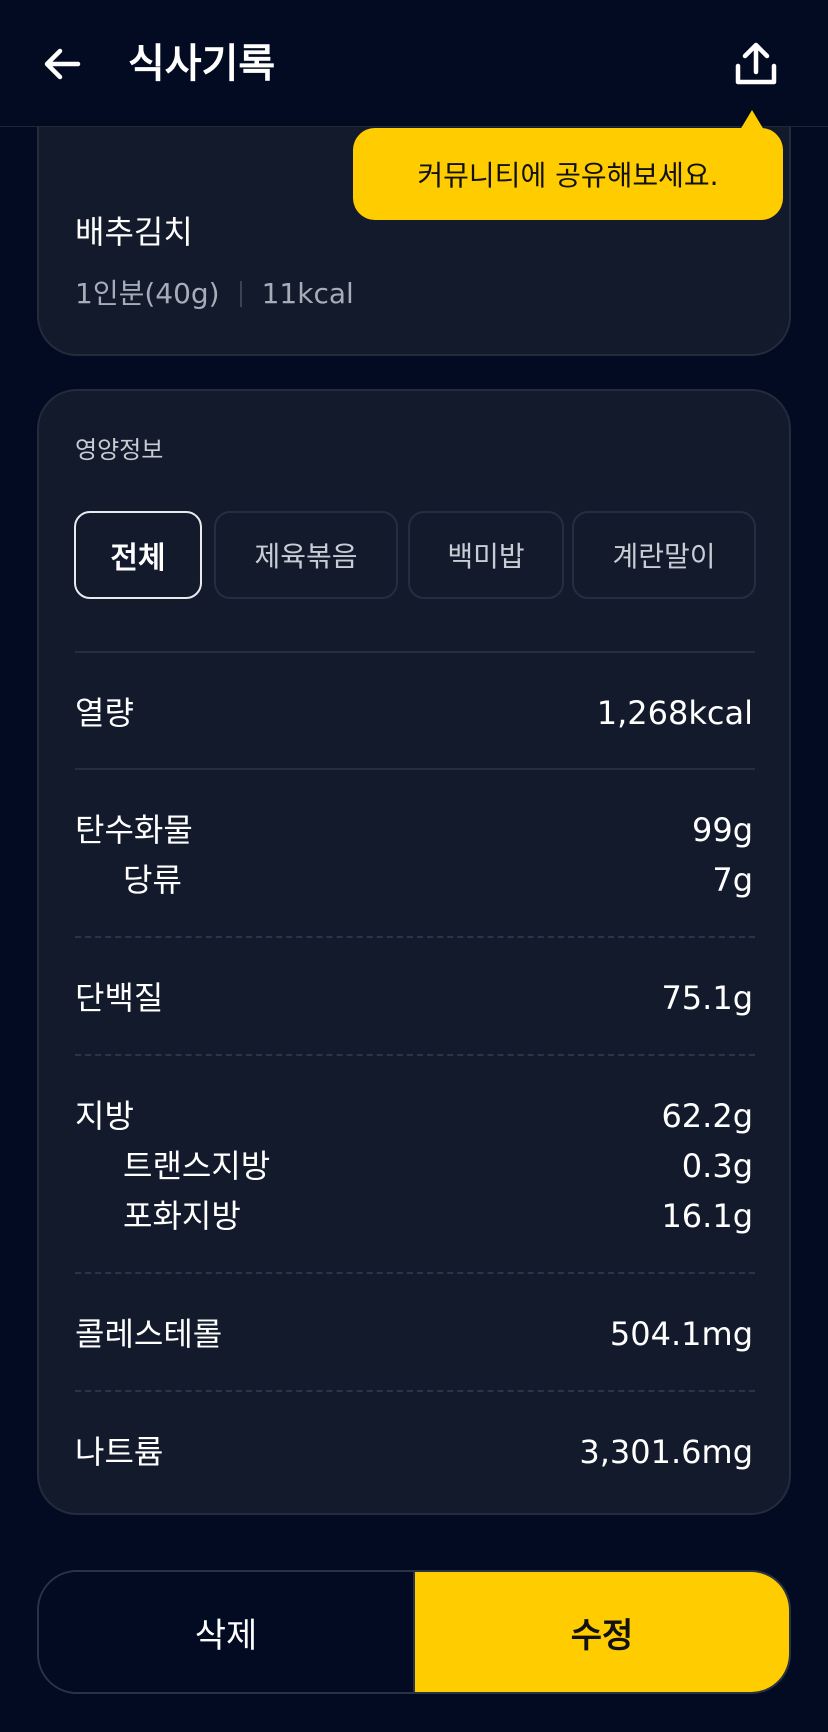 The height and width of the screenshot is (1732, 828). I want to click on edit-button: 수정, so click(602, 1632).